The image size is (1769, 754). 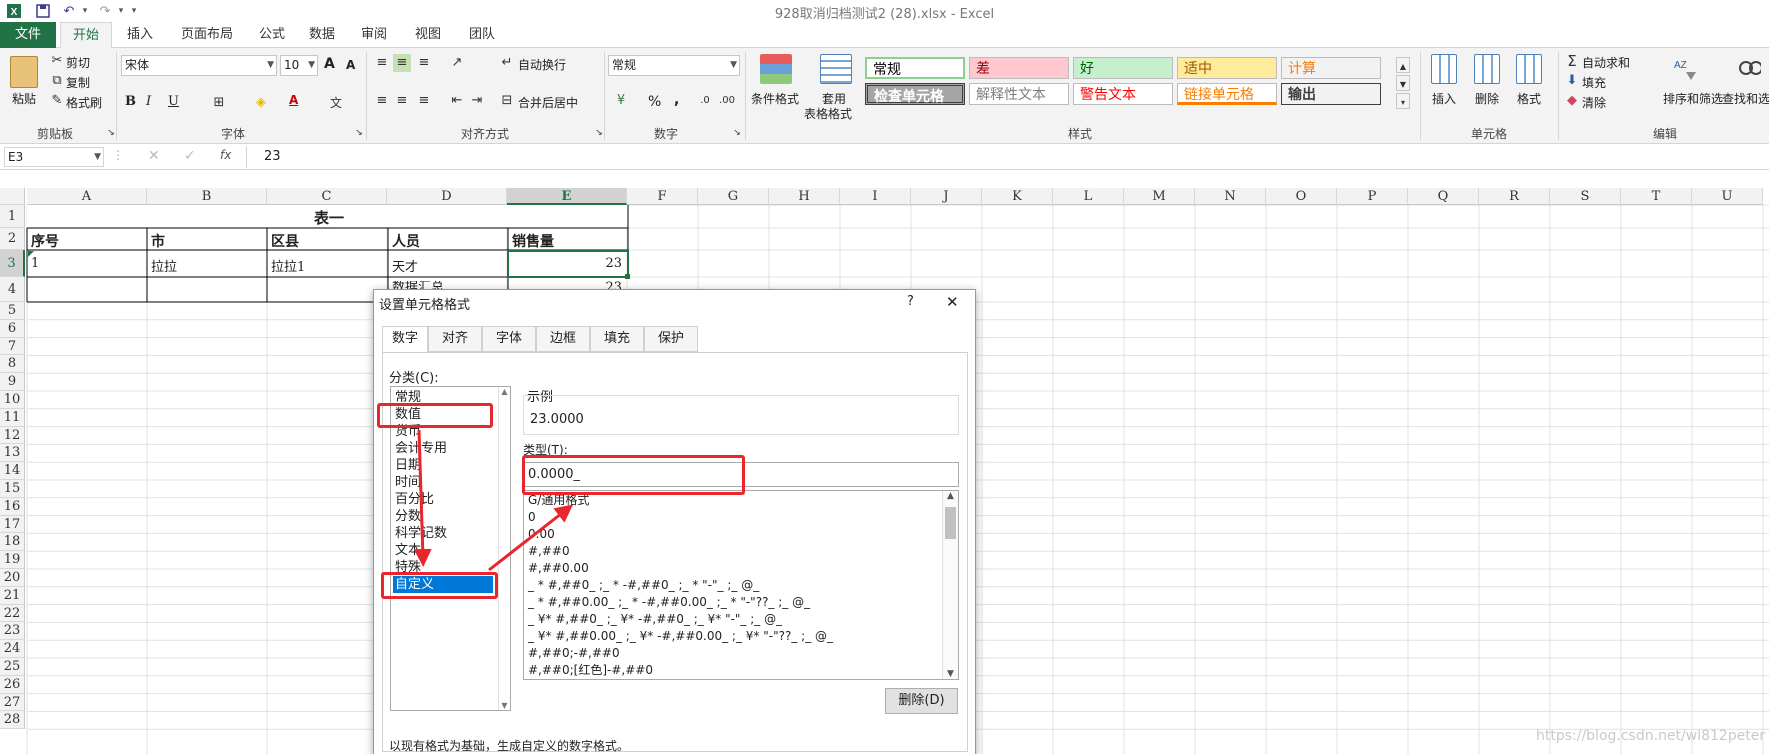 I want to click on category-scrollbar: ▲ ▼, so click(x=504, y=548).